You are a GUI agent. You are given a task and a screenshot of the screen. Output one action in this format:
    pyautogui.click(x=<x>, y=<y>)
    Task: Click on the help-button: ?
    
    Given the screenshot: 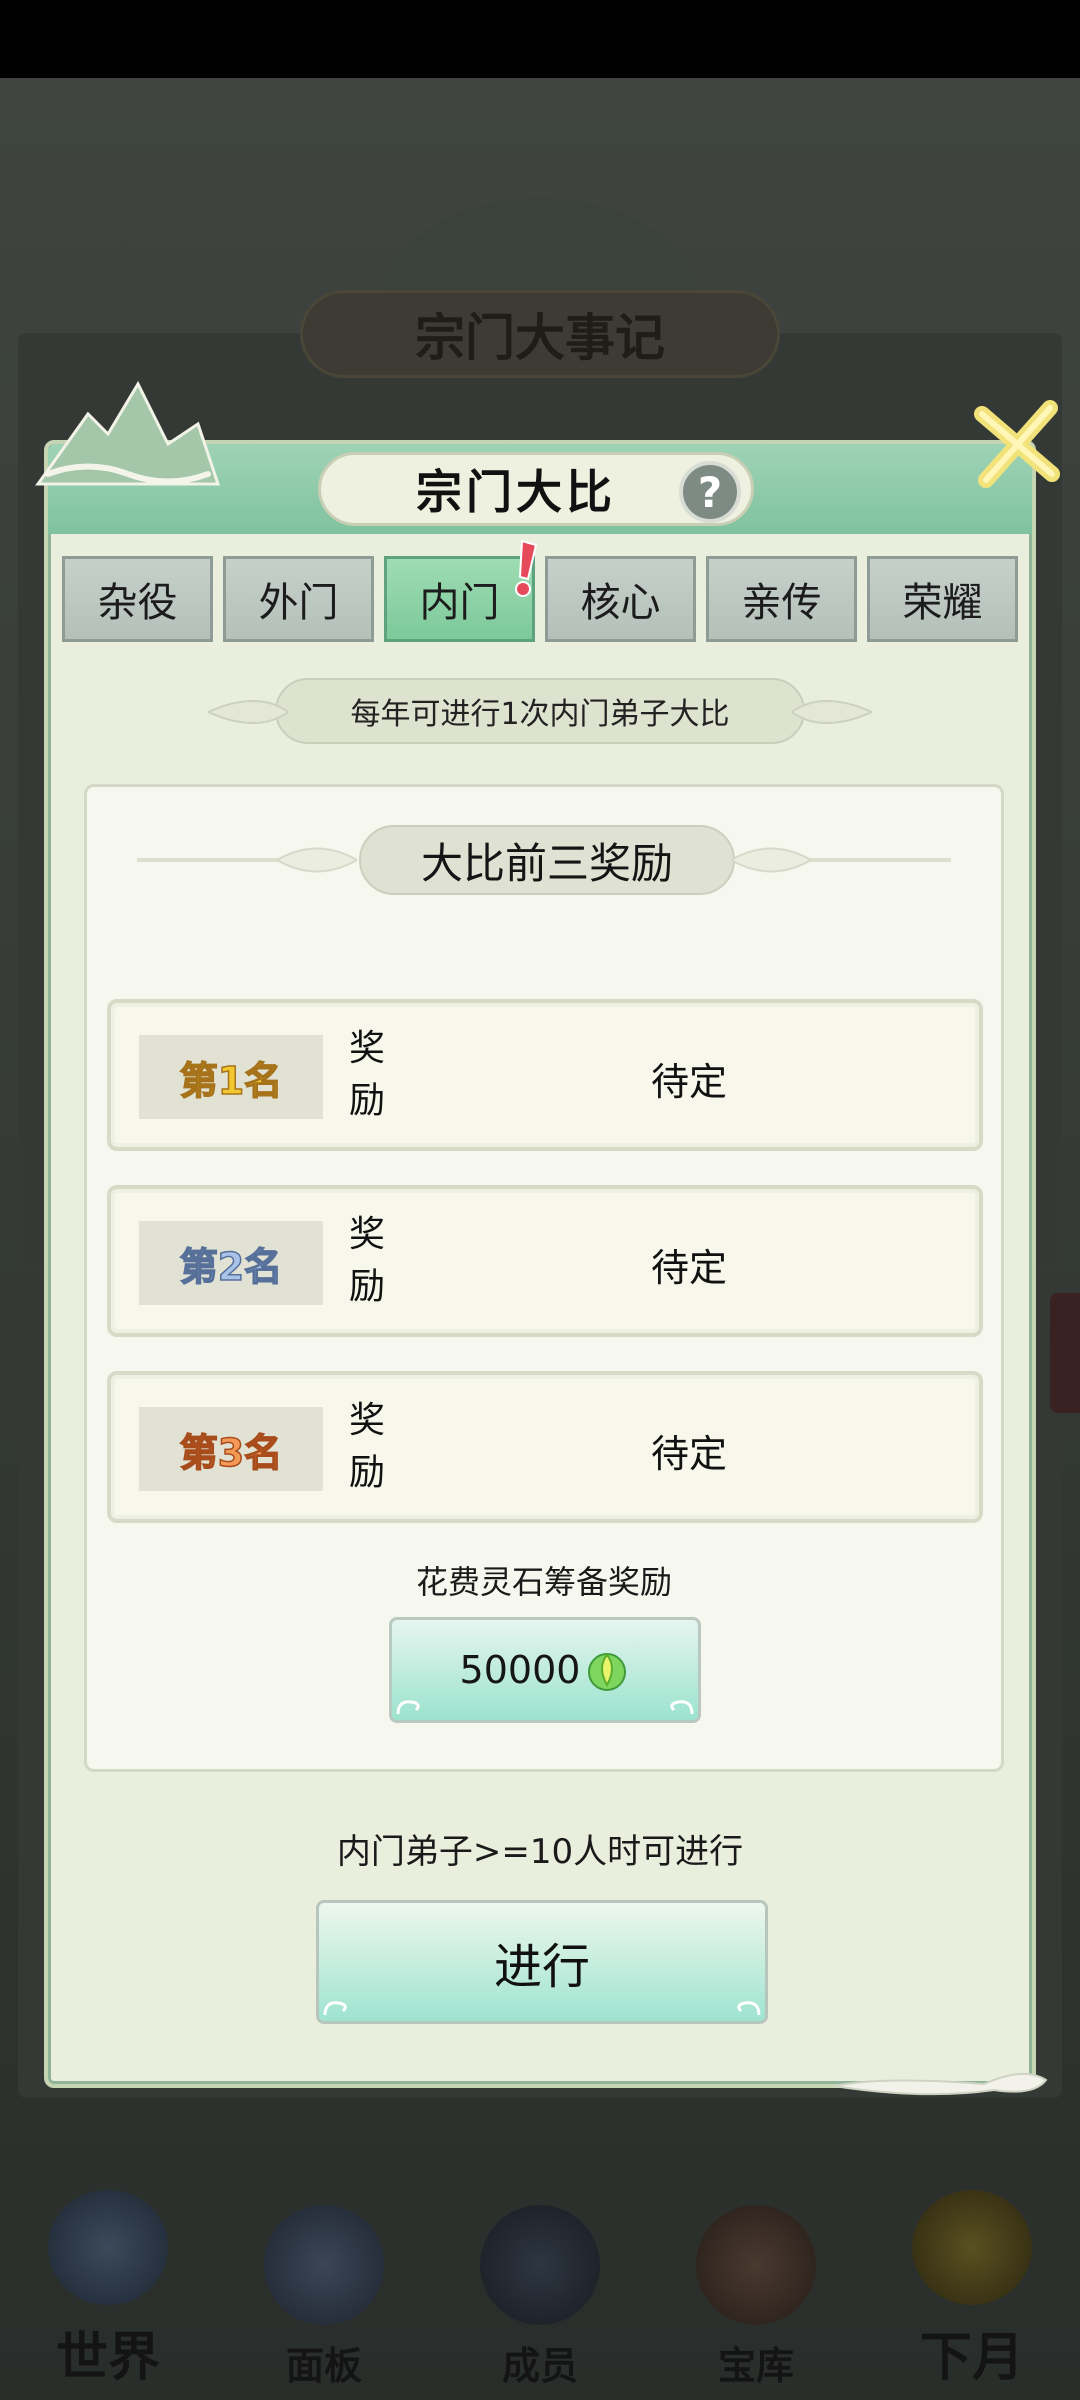 What is the action you would take?
    pyautogui.click(x=710, y=492)
    